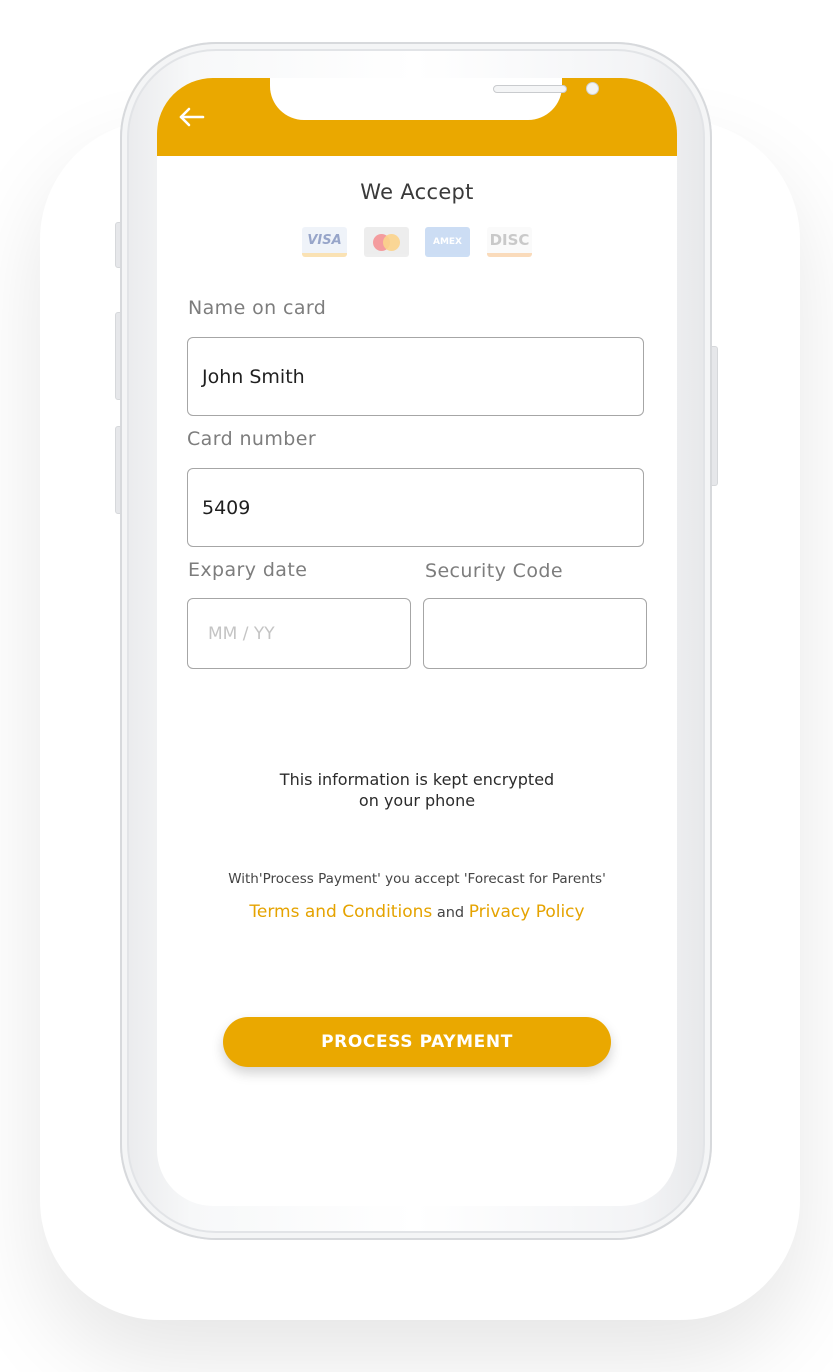 The height and width of the screenshot is (1372, 833). Describe the element at coordinates (417, 779) in the screenshot. I see `encryption-note-line1: This information is kept encrypted` at that location.